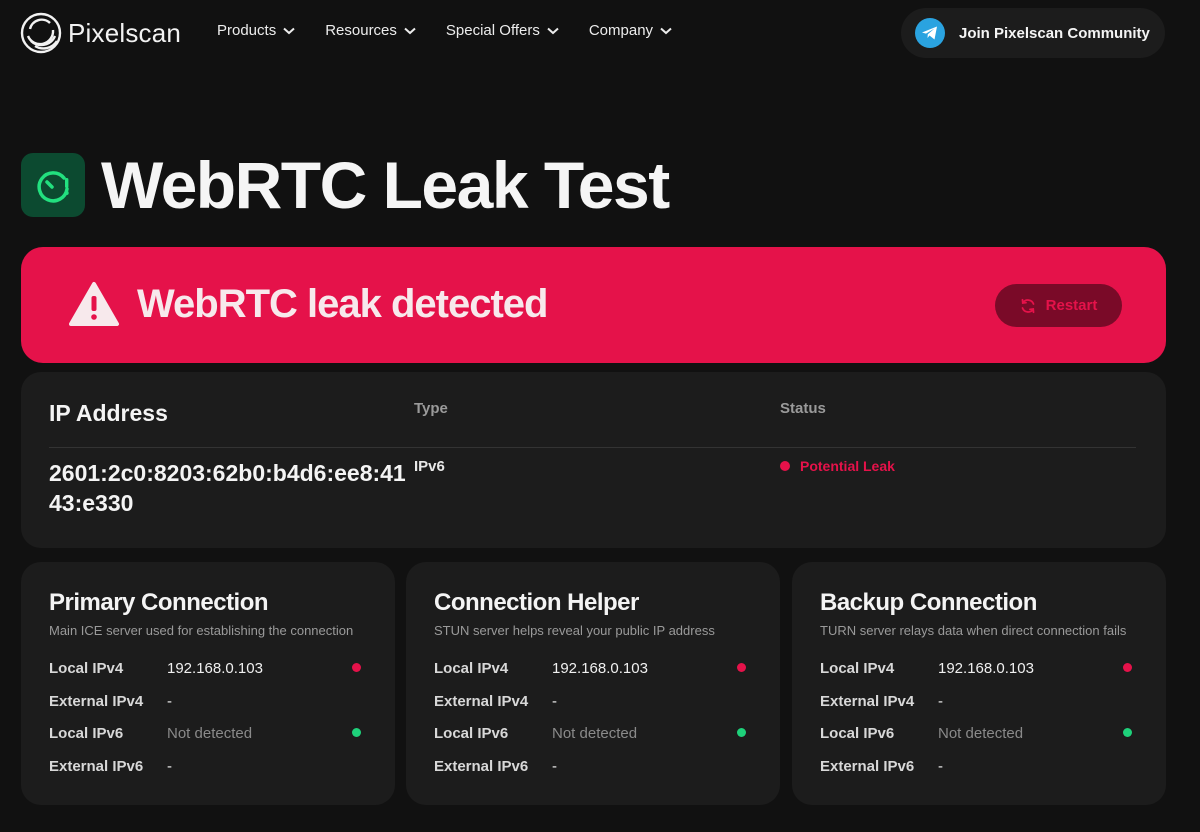 Image resolution: width=1200 pixels, height=832 pixels. I want to click on leak-alert-banner: WebRTC leak detected Restart, so click(593, 305).